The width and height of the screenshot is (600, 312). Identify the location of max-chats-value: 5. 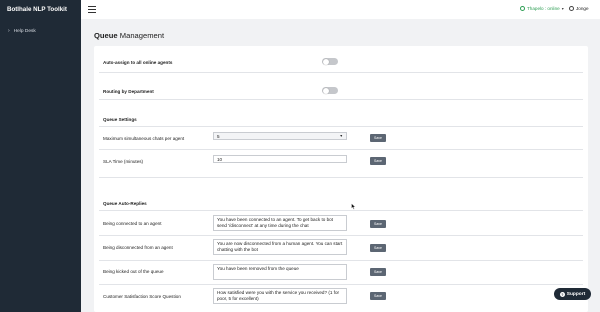
(218, 136).